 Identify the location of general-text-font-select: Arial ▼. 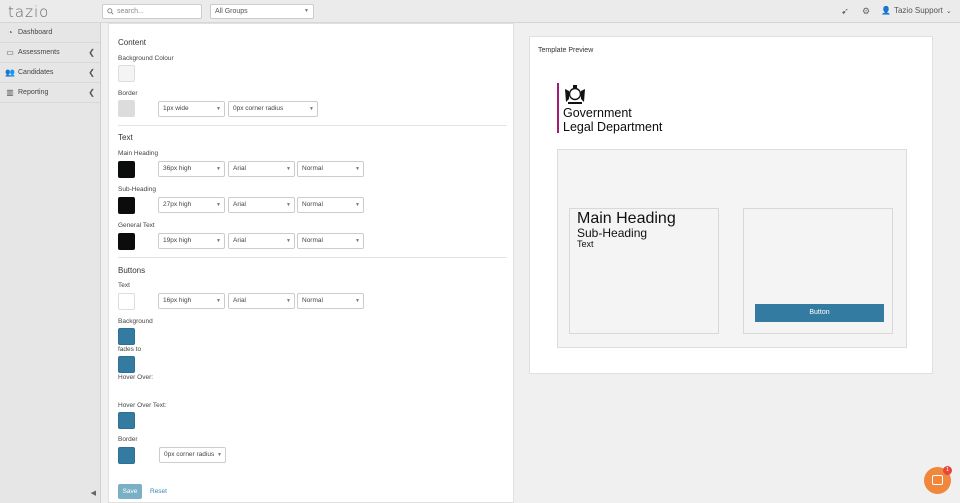
(261, 241).